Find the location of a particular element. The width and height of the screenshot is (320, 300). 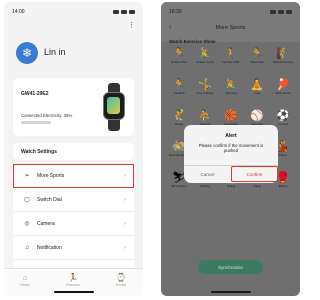

watch-settings-header: Watch Settings is located at coordinates (73, 151).